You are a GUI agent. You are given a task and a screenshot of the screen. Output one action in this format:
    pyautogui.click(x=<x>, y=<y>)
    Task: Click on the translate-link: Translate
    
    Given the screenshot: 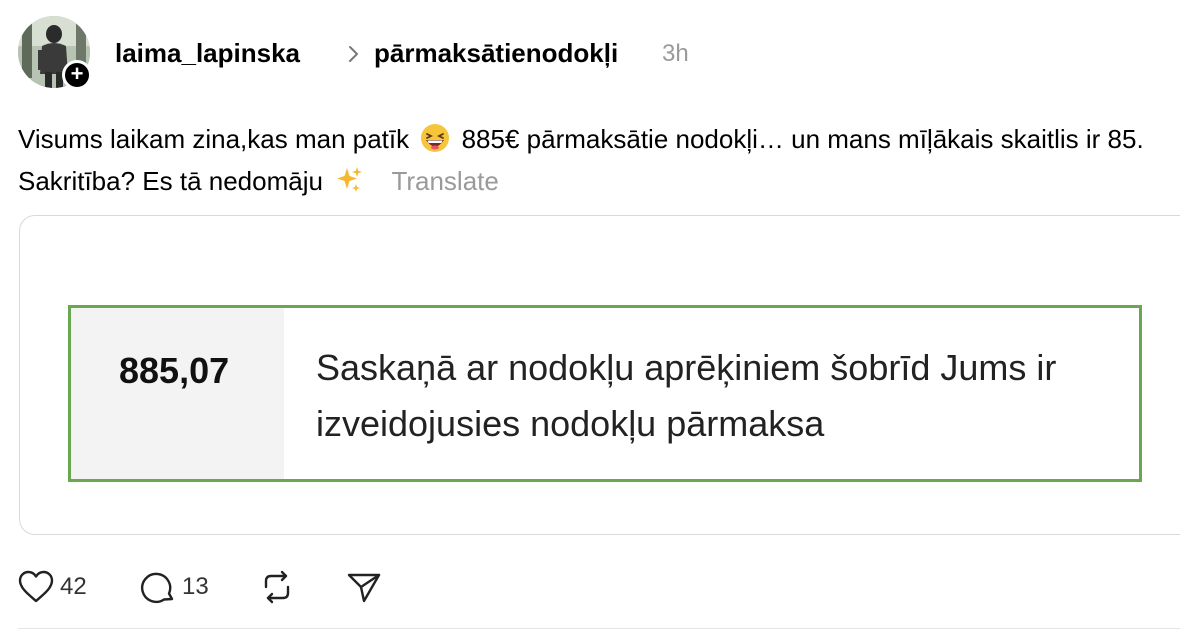 What is the action you would take?
    pyautogui.click(x=444, y=181)
    